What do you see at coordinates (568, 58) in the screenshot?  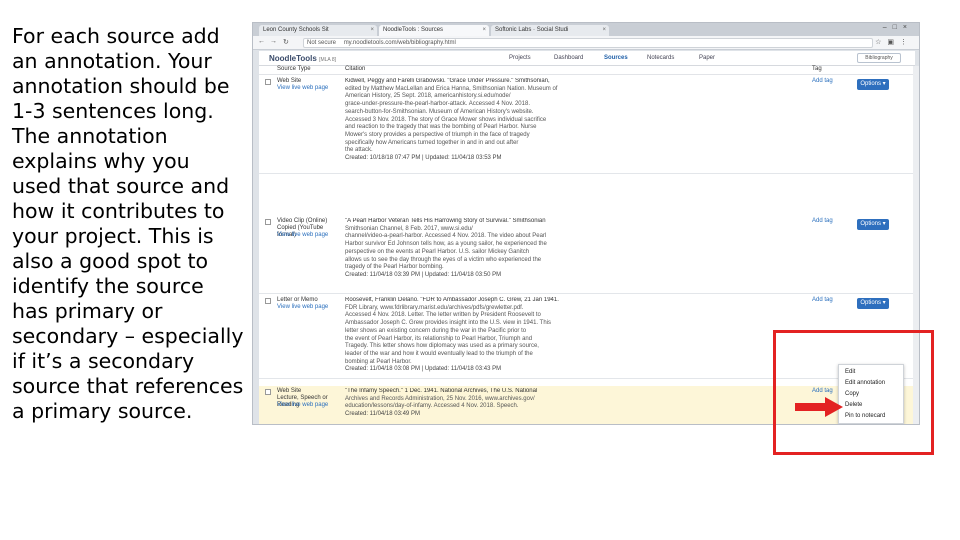 I see `nav-dashboard: Dashboard` at bounding box center [568, 58].